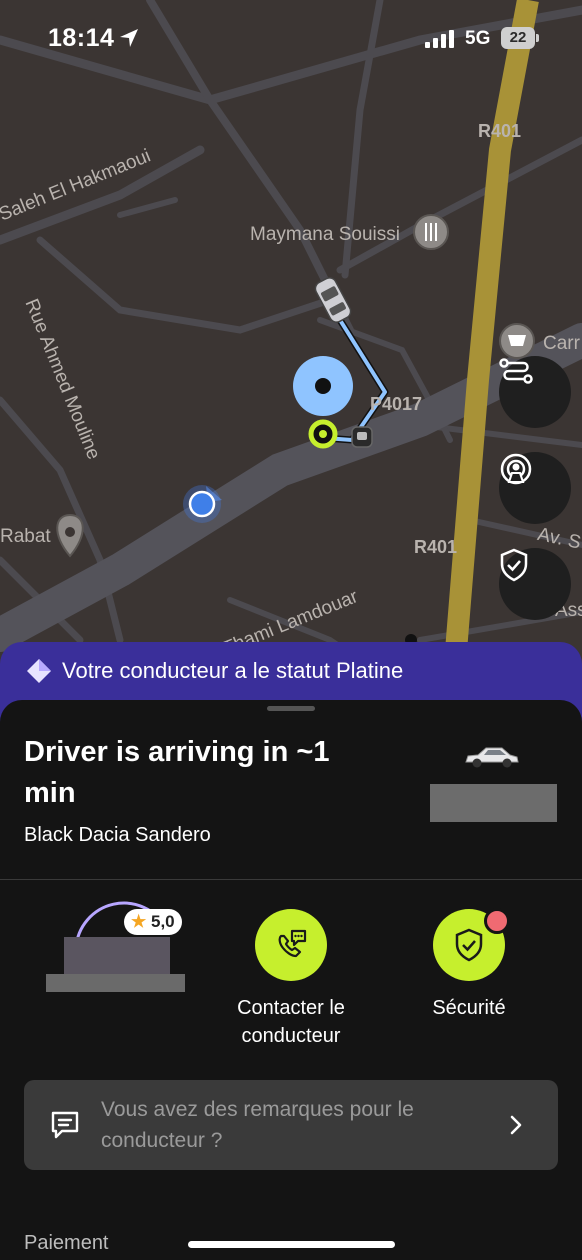 Image resolution: width=582 pixels, height=1260 pixels. Describe the element at coordinates (65, 1125) in the screenshot. I see `message-icon` at that location.